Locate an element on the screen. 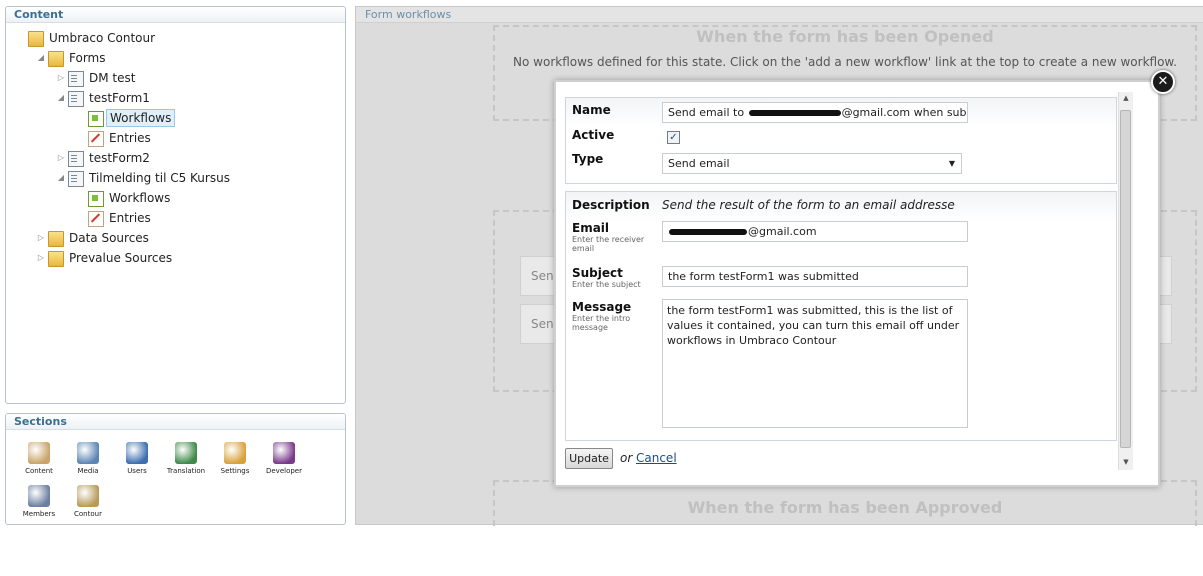  content-tree-header: Content is located at coordinates (175, 15).